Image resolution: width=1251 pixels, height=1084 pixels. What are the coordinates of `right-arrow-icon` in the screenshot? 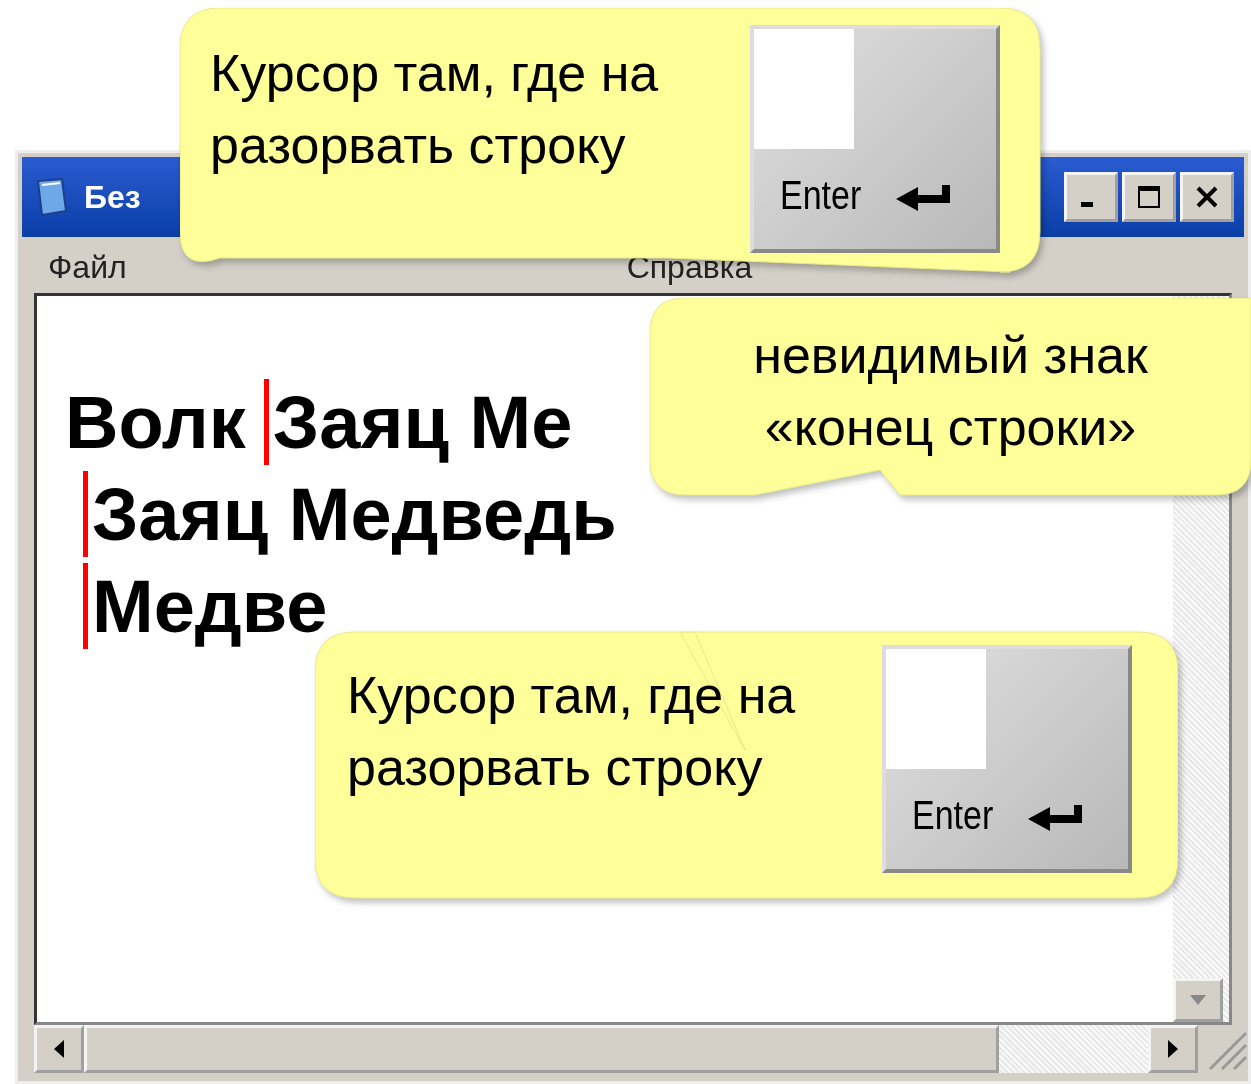 It's located at (1173, 1049).